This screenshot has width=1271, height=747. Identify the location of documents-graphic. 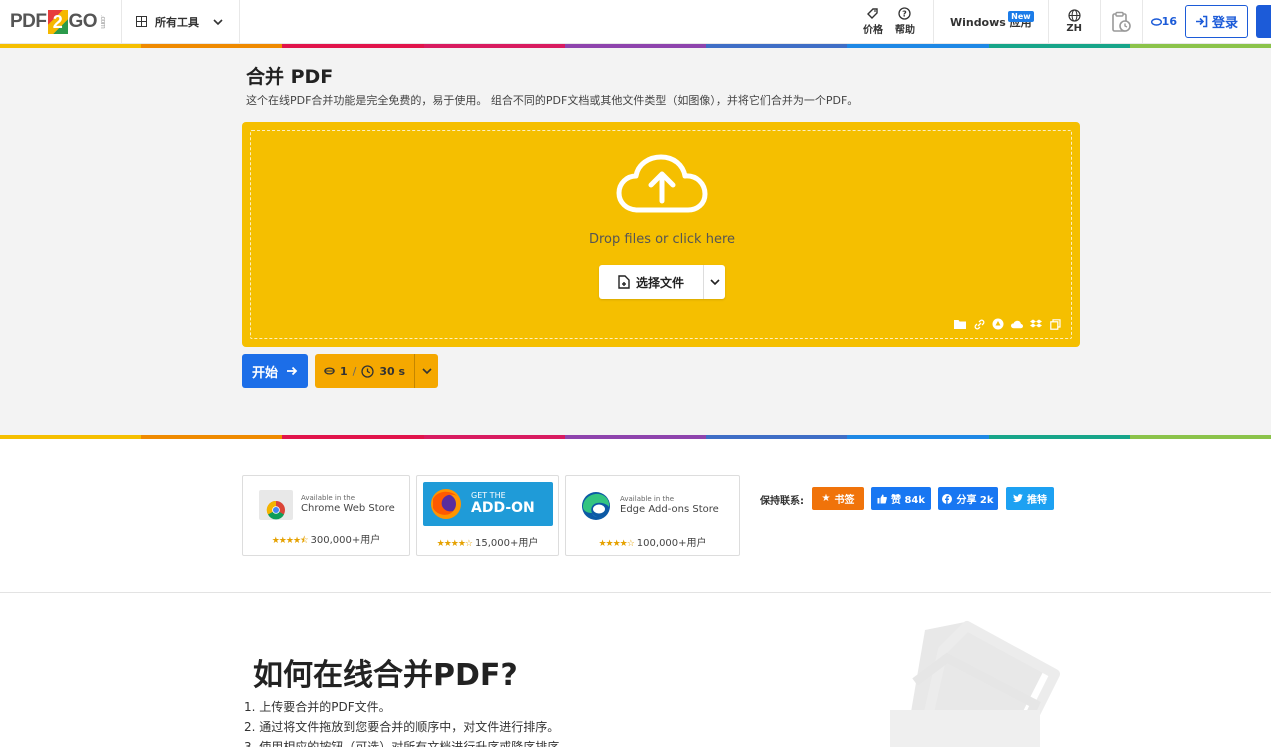
(975, 684).